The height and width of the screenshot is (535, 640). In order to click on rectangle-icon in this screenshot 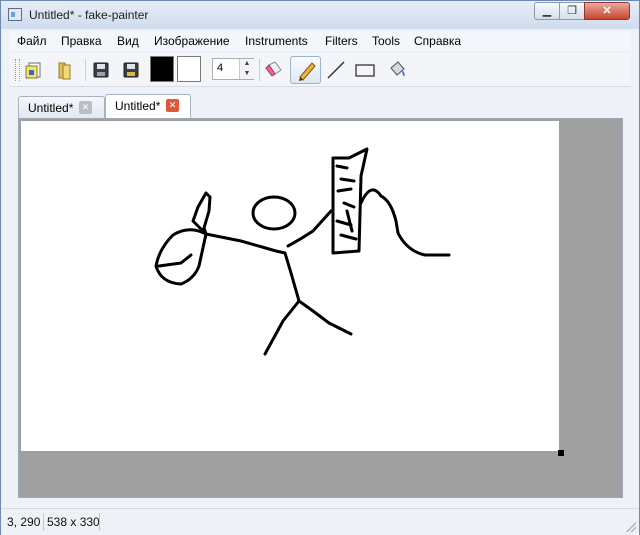, I will do `click(365, 70)`.